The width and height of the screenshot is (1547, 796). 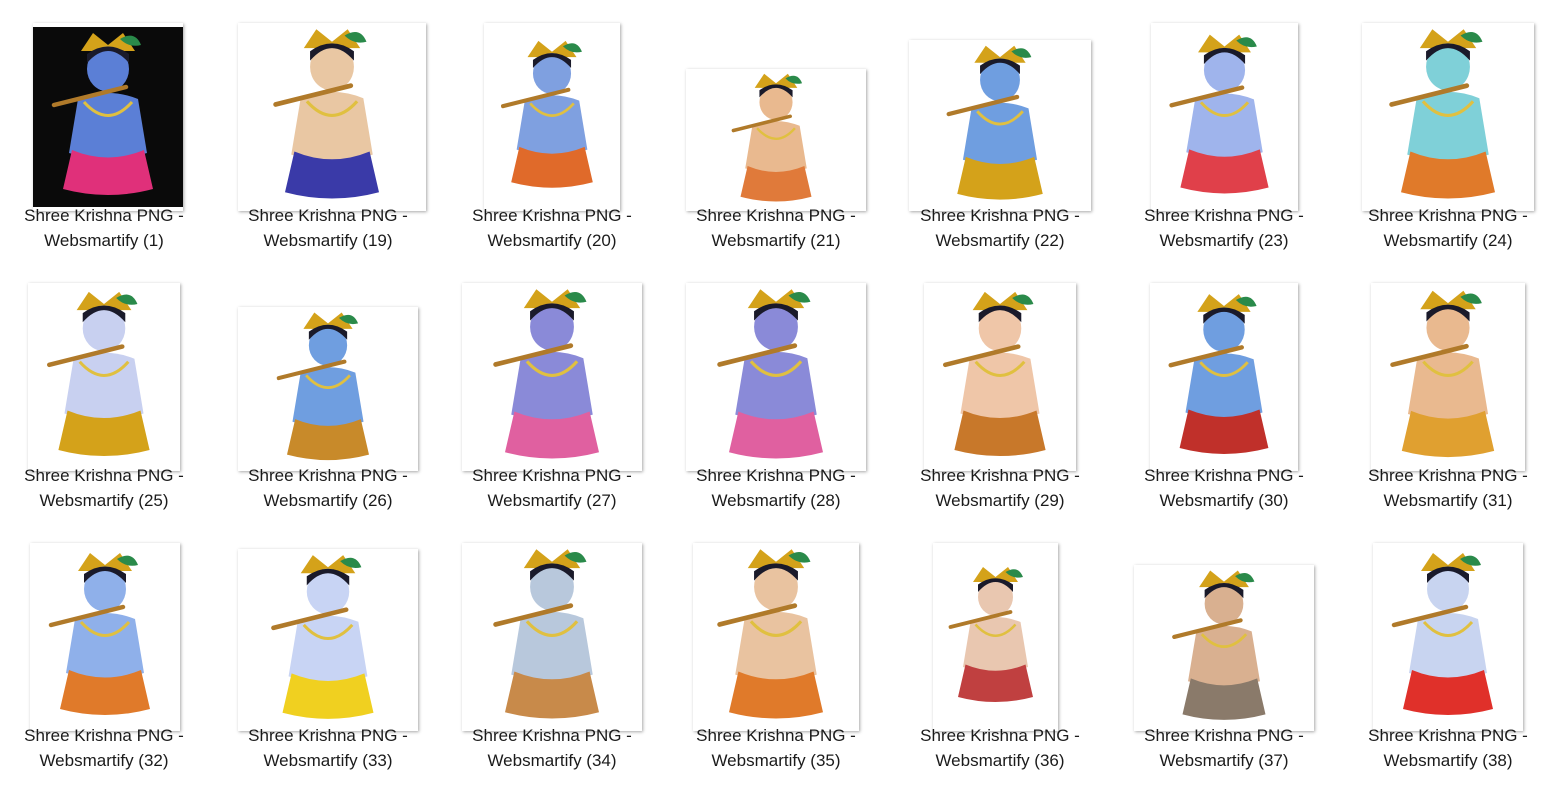 I want to click on file-item: Shree Krishna PNG - Websmartify (30), so click(x=1224, y=390).